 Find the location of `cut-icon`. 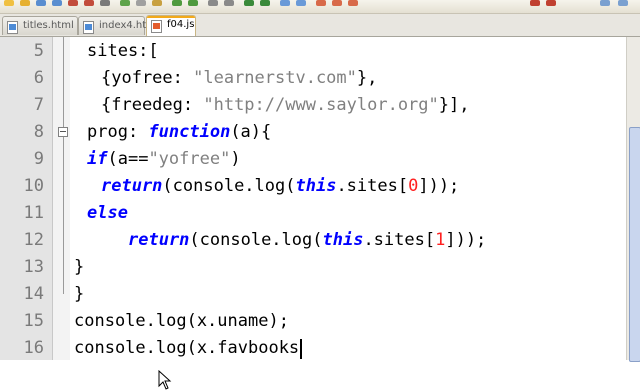

cut-icon is located at coordinates (125, 3).